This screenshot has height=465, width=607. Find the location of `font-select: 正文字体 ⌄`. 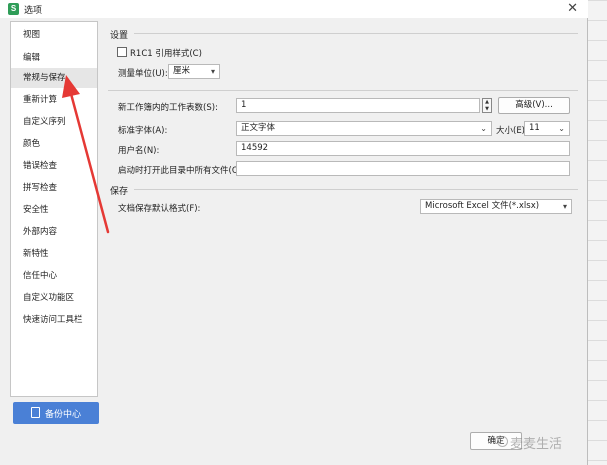

font-select: 正文字体 ⌄ is located at coordinates (364, 128).